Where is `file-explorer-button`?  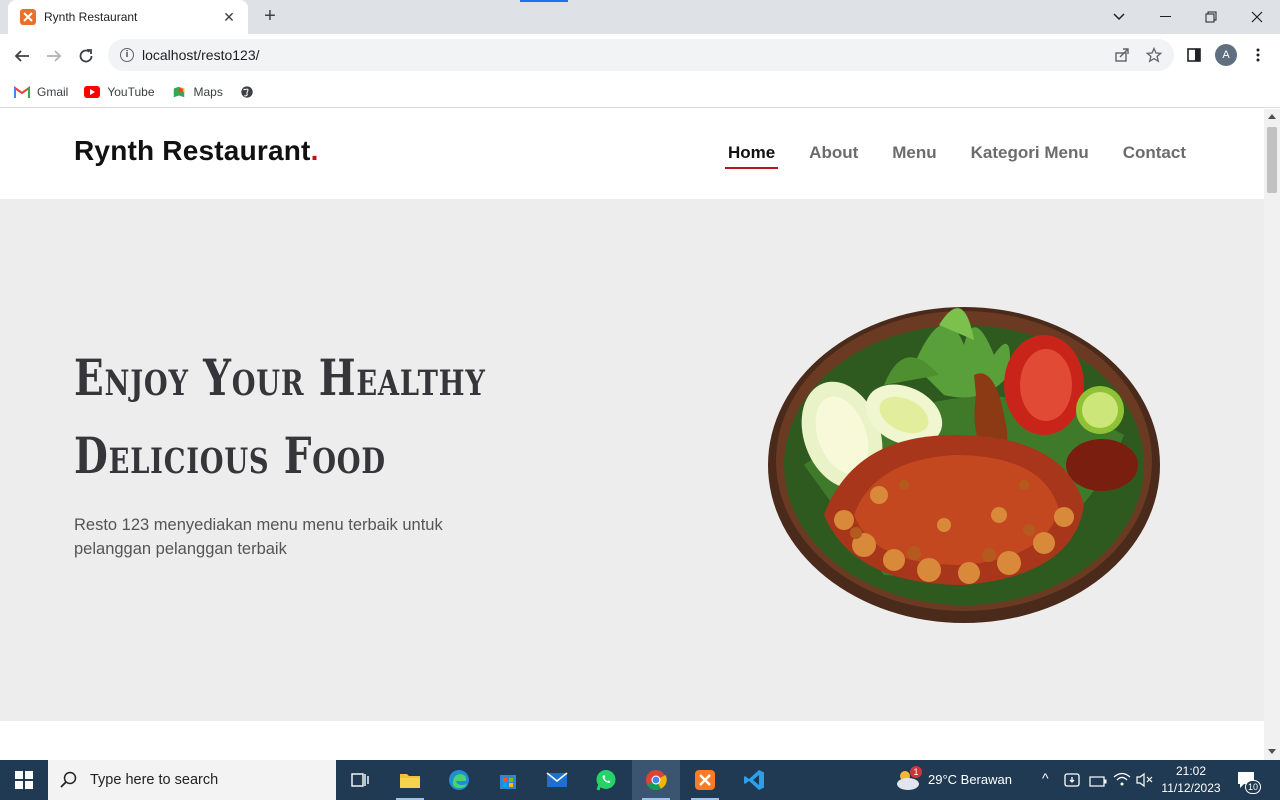 file-explorer-button is located at coordinates (410, 780).